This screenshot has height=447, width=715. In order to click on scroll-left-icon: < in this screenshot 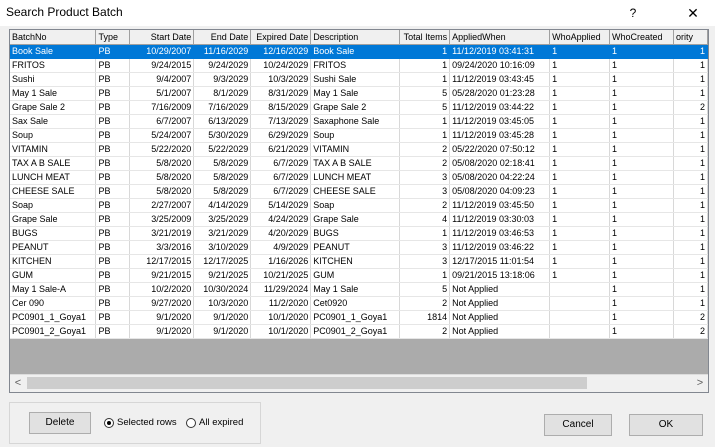, I will do `click(18, 383)`.